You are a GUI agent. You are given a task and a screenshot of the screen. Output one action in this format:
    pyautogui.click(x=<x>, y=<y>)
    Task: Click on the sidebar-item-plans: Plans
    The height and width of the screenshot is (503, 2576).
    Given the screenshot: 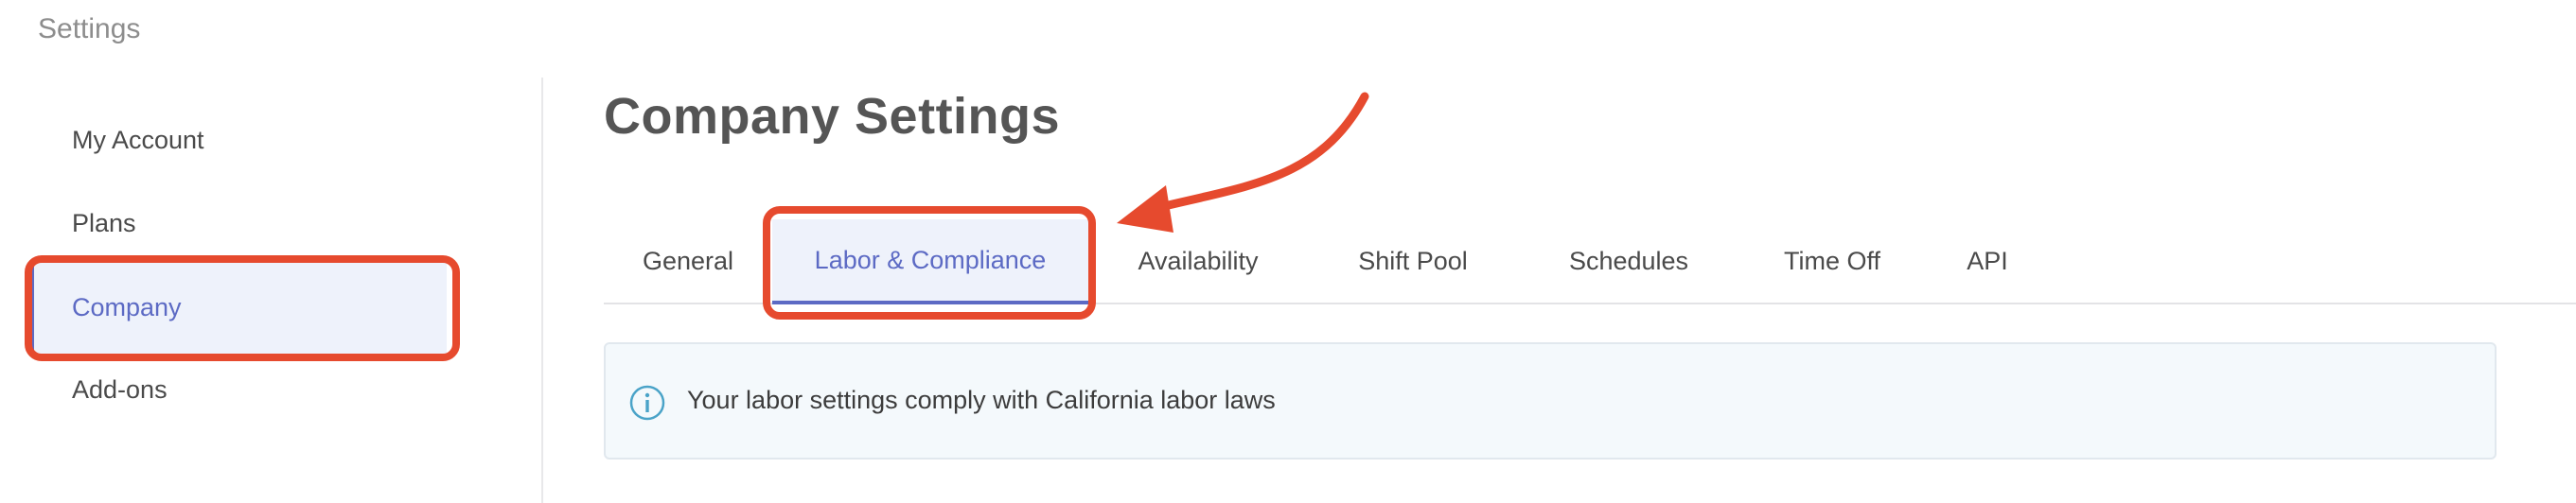 What is the action you would take?
    pyautogui.click(x=238, y=223)
    